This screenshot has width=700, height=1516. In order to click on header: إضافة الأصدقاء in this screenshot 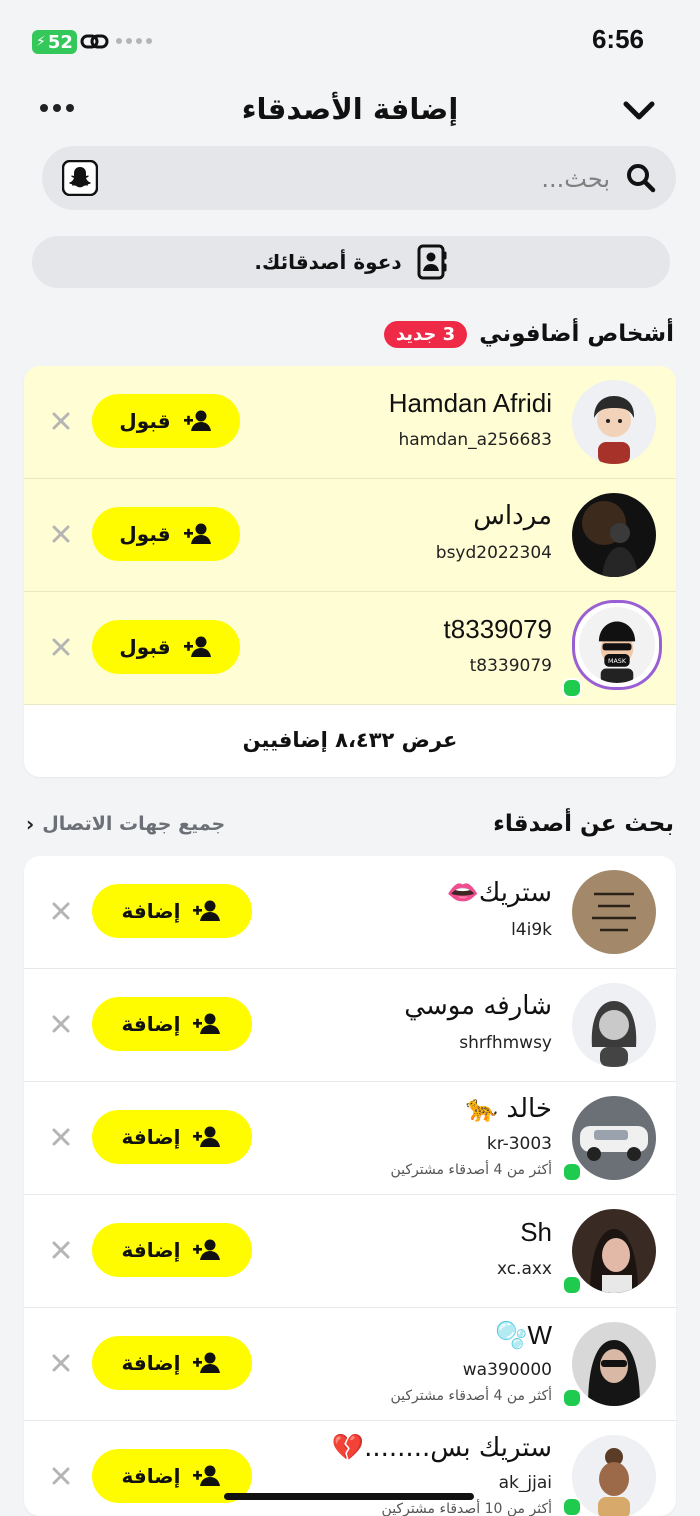, I will do `click(350, 110)`.